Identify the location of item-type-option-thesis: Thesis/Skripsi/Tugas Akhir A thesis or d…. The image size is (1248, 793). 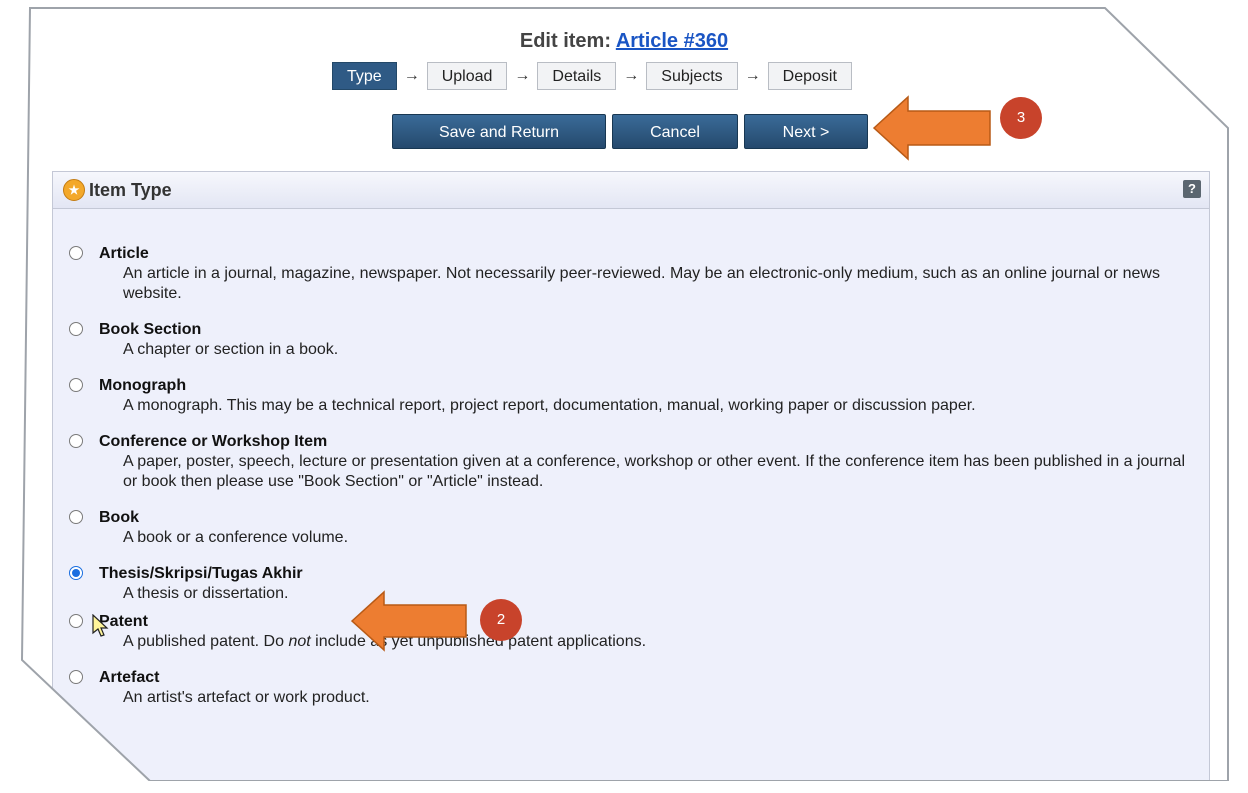
(629, 584).